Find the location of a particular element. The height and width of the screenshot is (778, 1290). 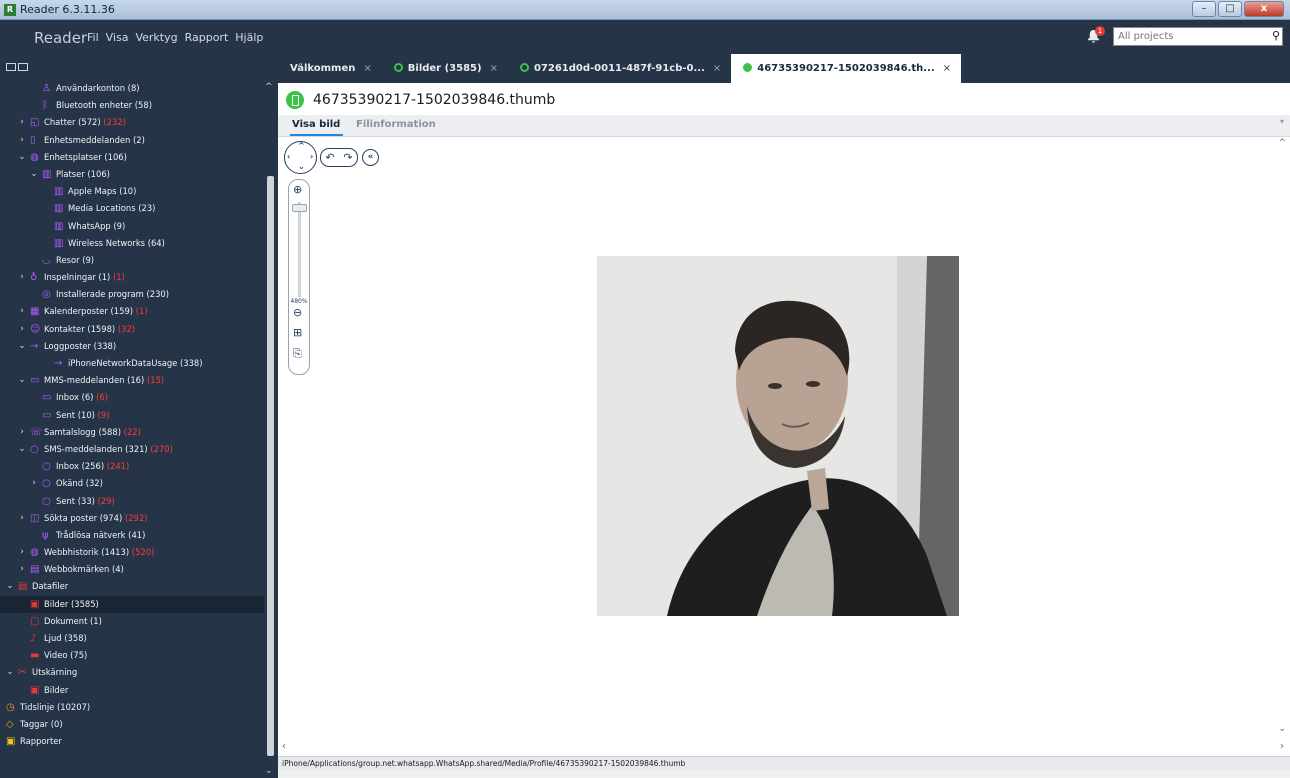

tab-file-07261d0d: 07261d0d-0011-487f-91cb-0... × is located at coordinates (619, 68).